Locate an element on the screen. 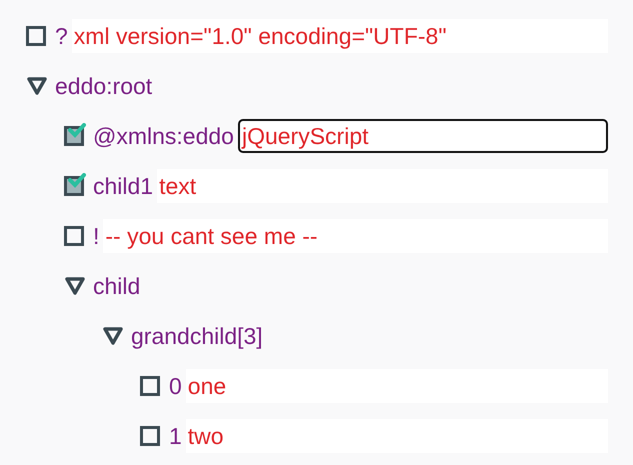 The width and height of the screenshot is (633, 465). node-name: 1 is located at coordinates (175, 436).